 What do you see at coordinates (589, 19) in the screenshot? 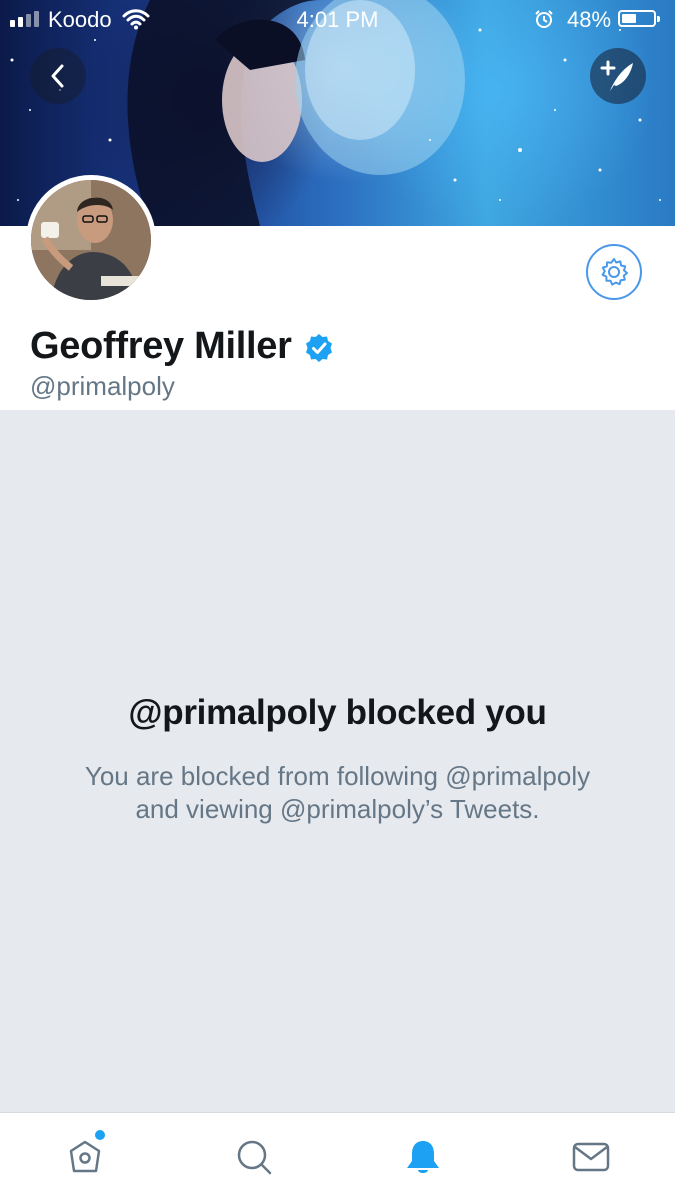
I see `battery-percent: 48%` at bounding box center [589, 19].